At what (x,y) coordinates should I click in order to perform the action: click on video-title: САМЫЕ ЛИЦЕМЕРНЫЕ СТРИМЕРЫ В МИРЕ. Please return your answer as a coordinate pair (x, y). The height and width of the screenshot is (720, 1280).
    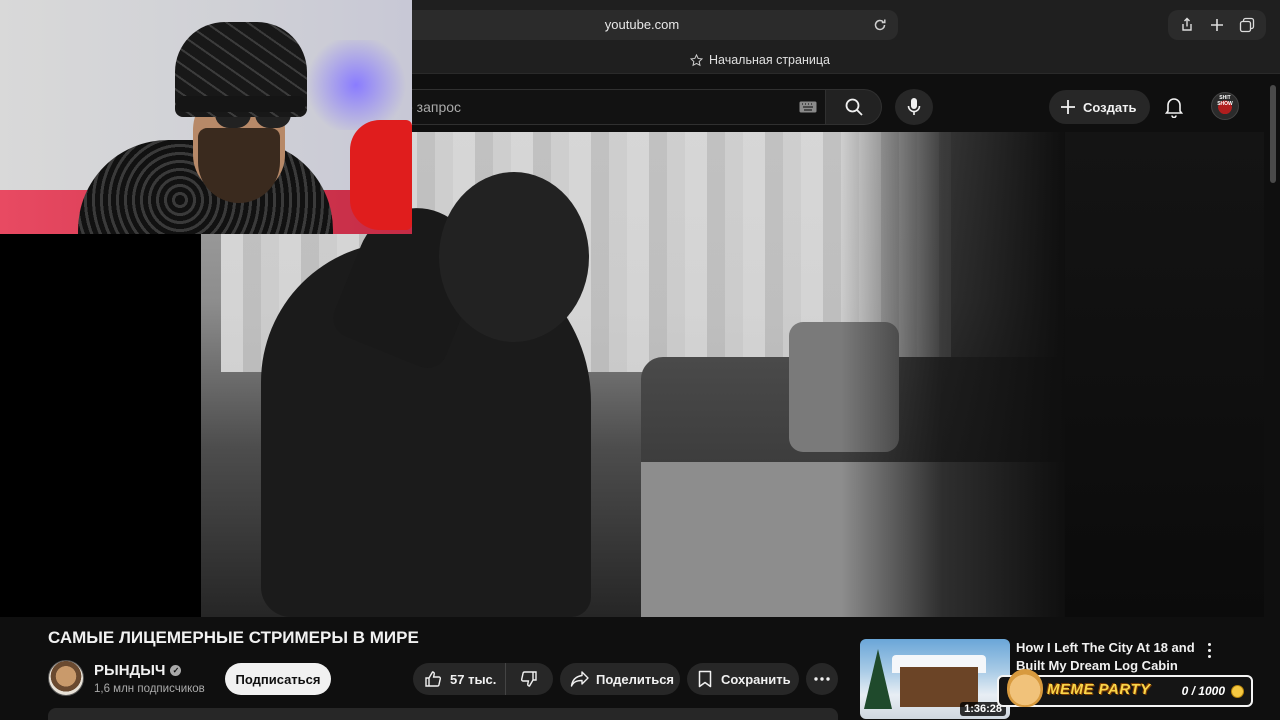
    Looking at the image, I should click on (233, 637).